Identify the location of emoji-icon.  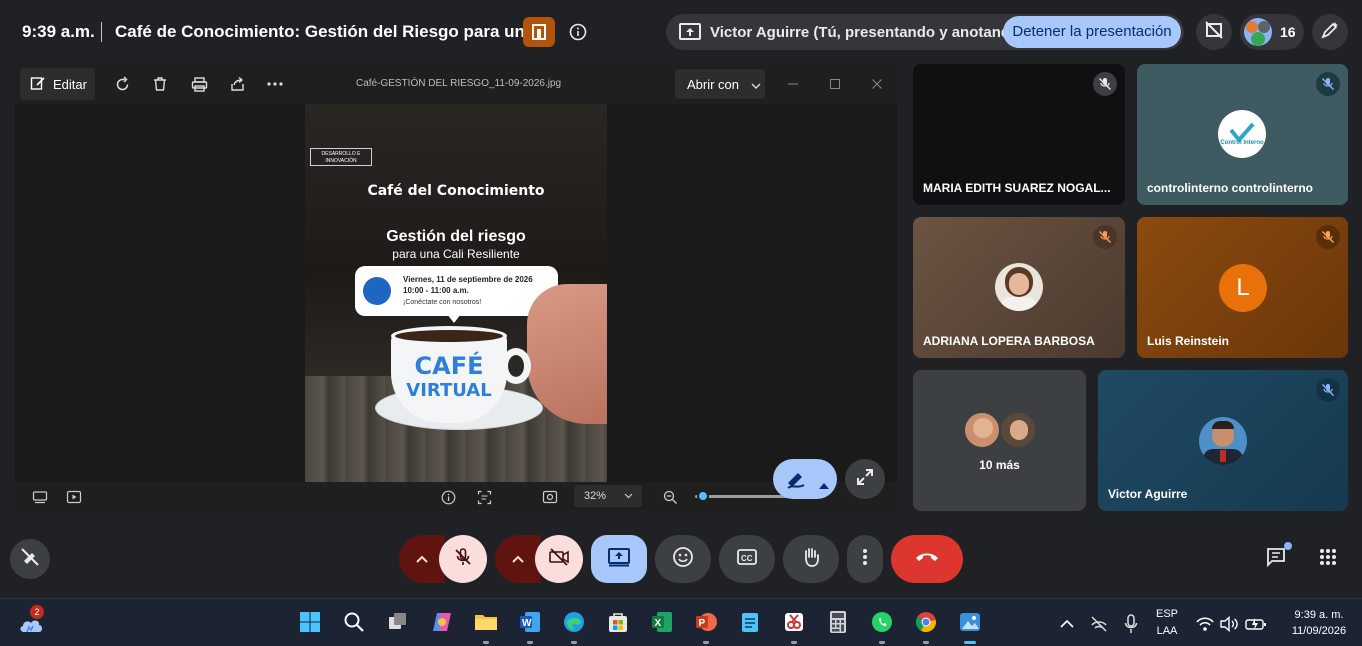
(683, 559).